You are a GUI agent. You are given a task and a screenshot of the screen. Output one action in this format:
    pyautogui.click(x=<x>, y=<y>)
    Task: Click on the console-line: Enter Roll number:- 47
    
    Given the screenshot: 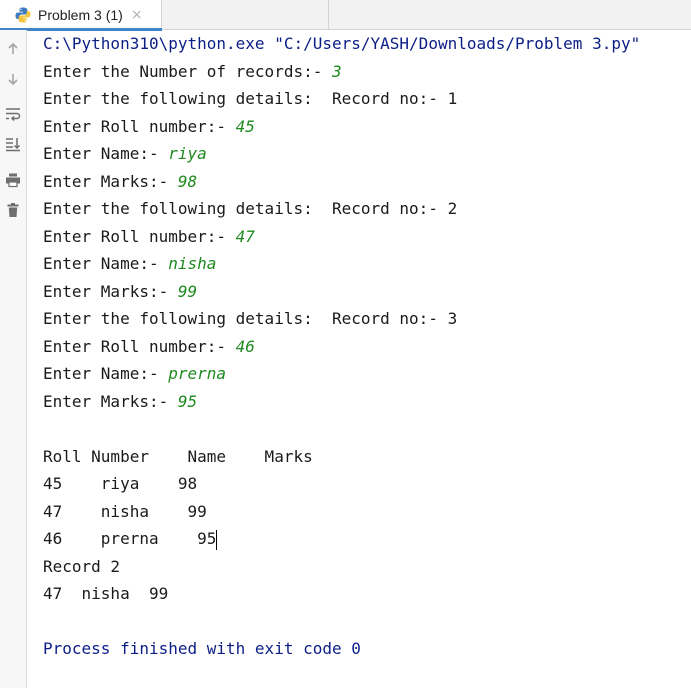 What is the action you would take?
    pyautogui.click(x=149, y=236)
    